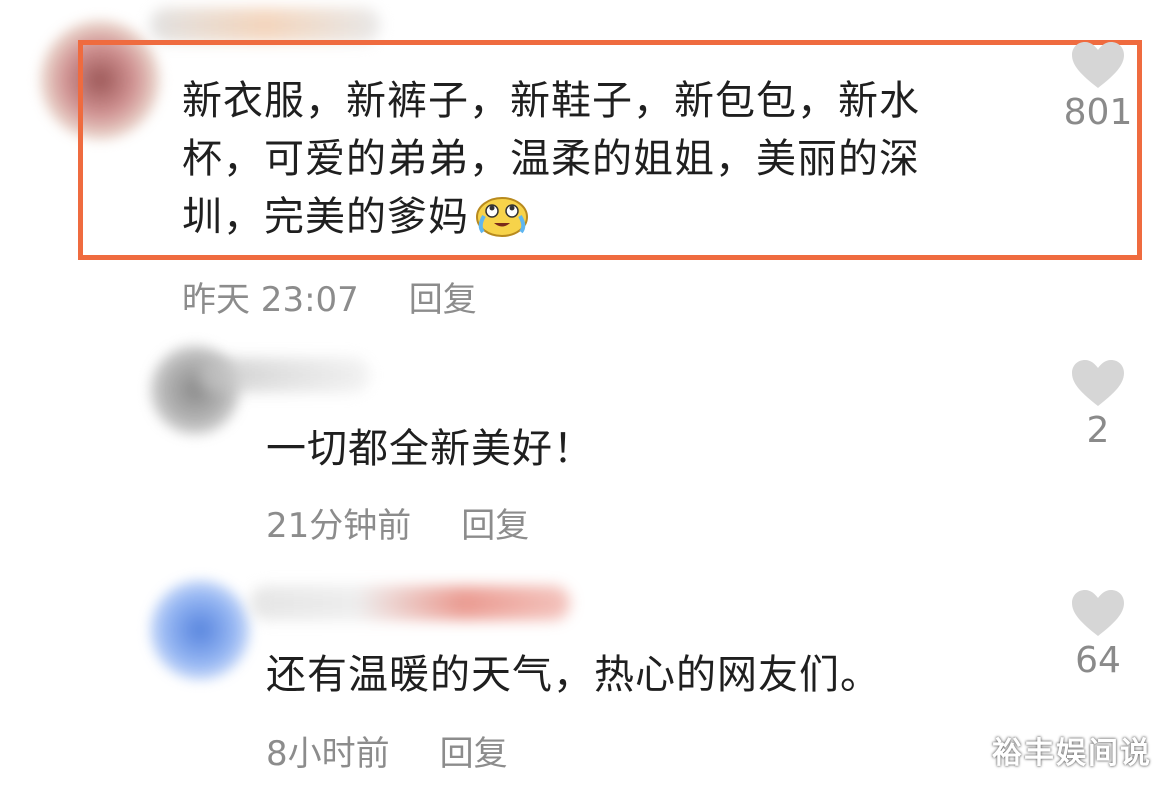  Describe the element at coordinates (1098, 112) in the screenshot. I see `like-count: 801` at that location.